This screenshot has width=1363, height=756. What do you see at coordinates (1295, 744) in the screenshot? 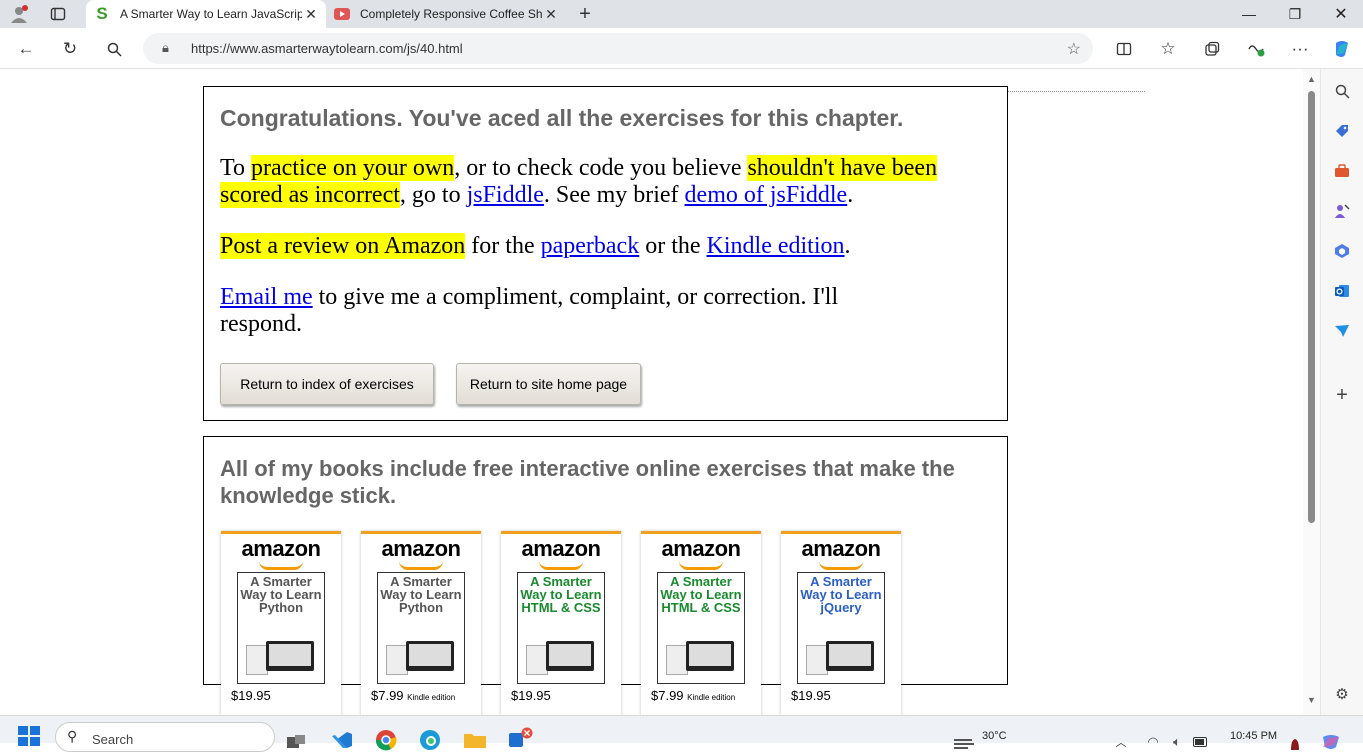
I see `notification-dot-icon` at bounding box center [1295, 744].